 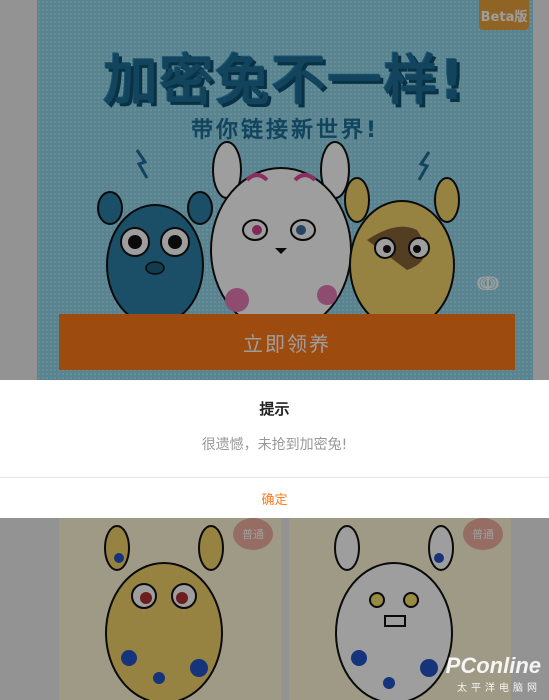 What do you see at coordinates (274, 445) in the screenshot?
I see `dialog-message: 很遗憾，未抢到加密兔!` at bounding box center [274, 445].